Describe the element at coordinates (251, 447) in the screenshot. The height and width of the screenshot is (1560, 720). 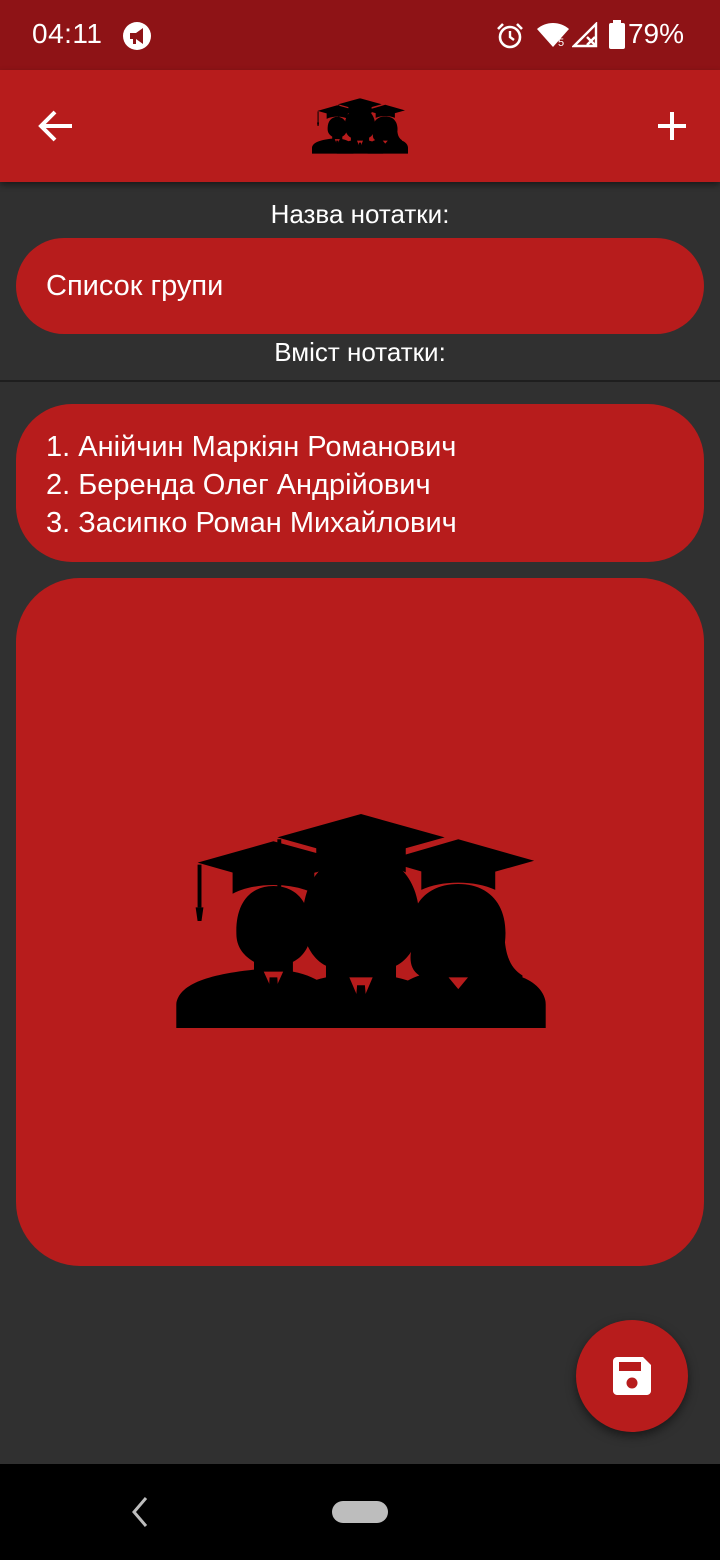
I see `content-line: 1. Анійчин Маркіян Романович` at that location.